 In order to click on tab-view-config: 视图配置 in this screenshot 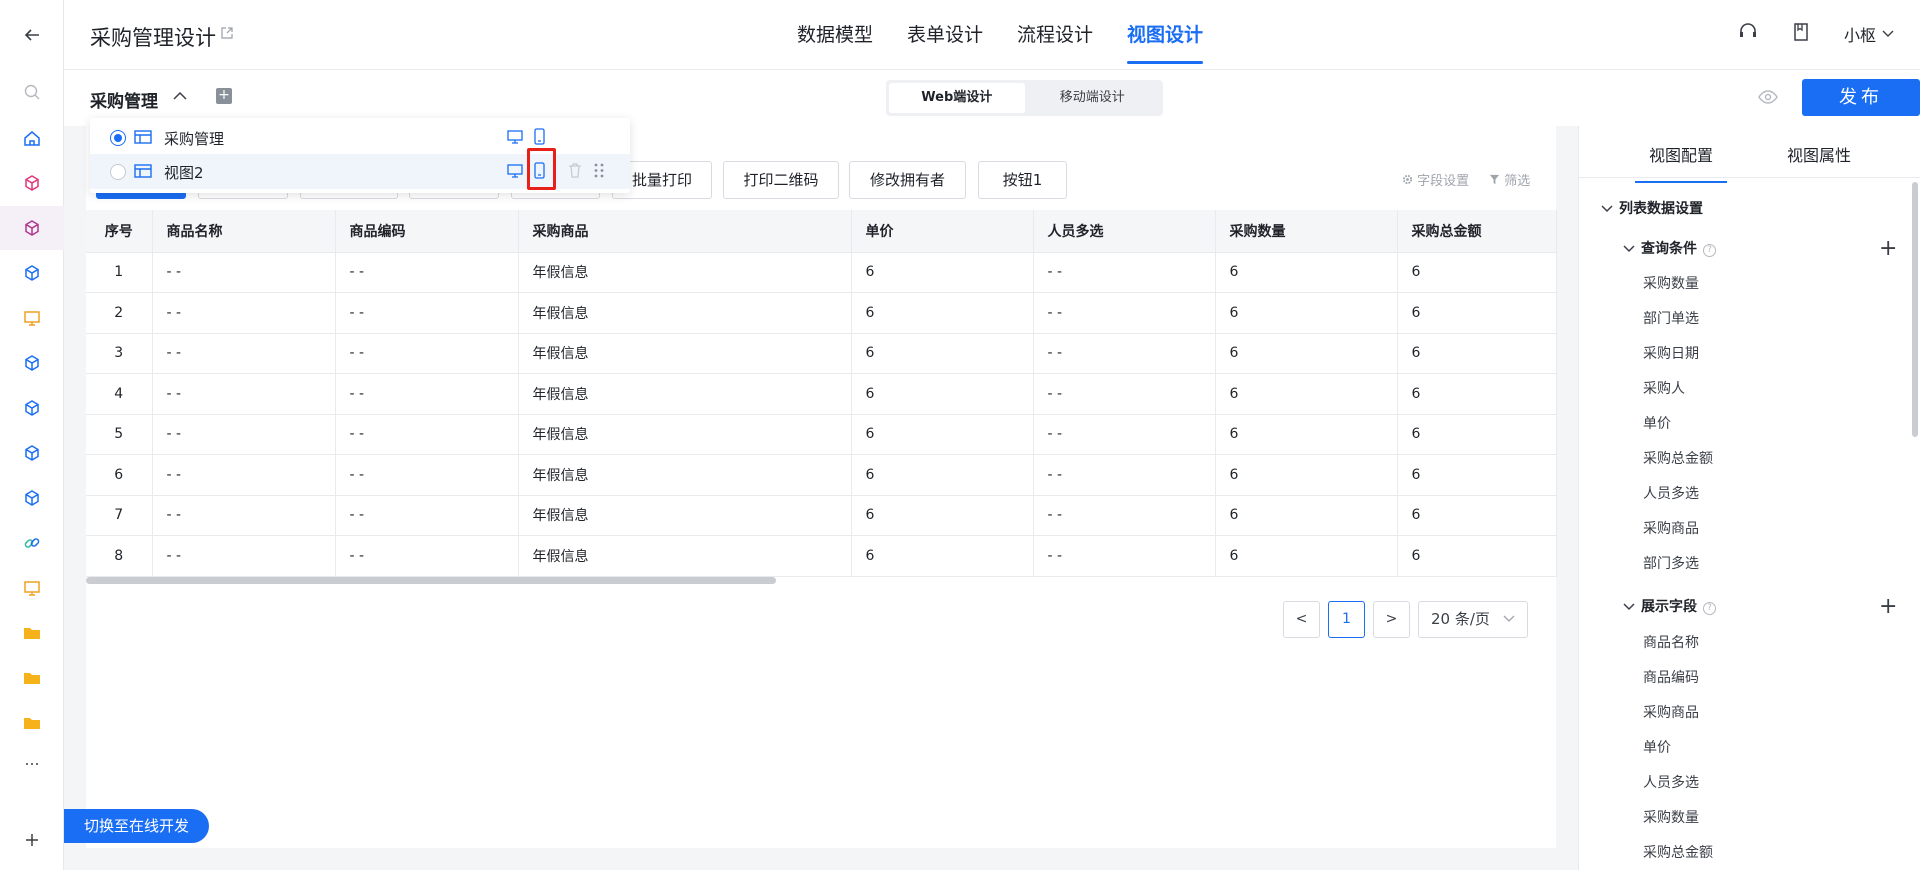, I will do `click(1681, 162)`.